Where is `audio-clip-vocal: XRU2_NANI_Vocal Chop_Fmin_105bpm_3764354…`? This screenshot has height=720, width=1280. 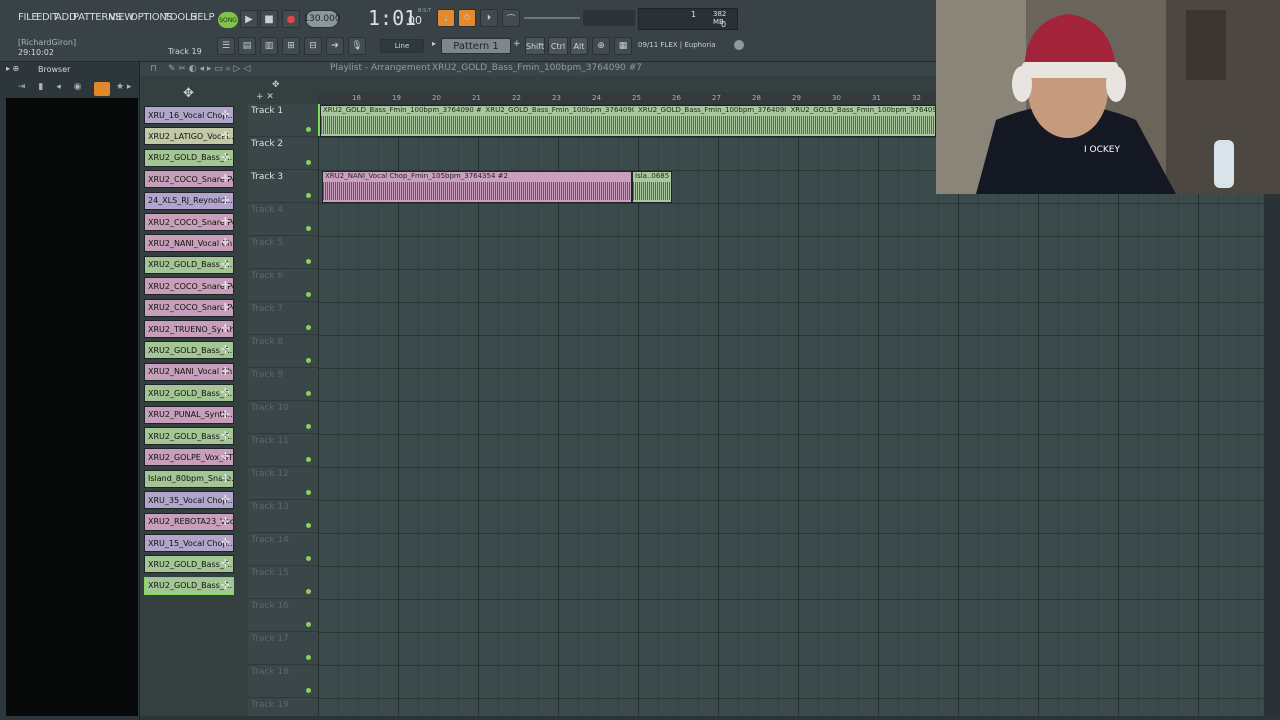
audio-clip-vocal: XRU2_NANI_Vocal Chop_Fmin_105bpm_3764354… is located at coordinates (477, 187).